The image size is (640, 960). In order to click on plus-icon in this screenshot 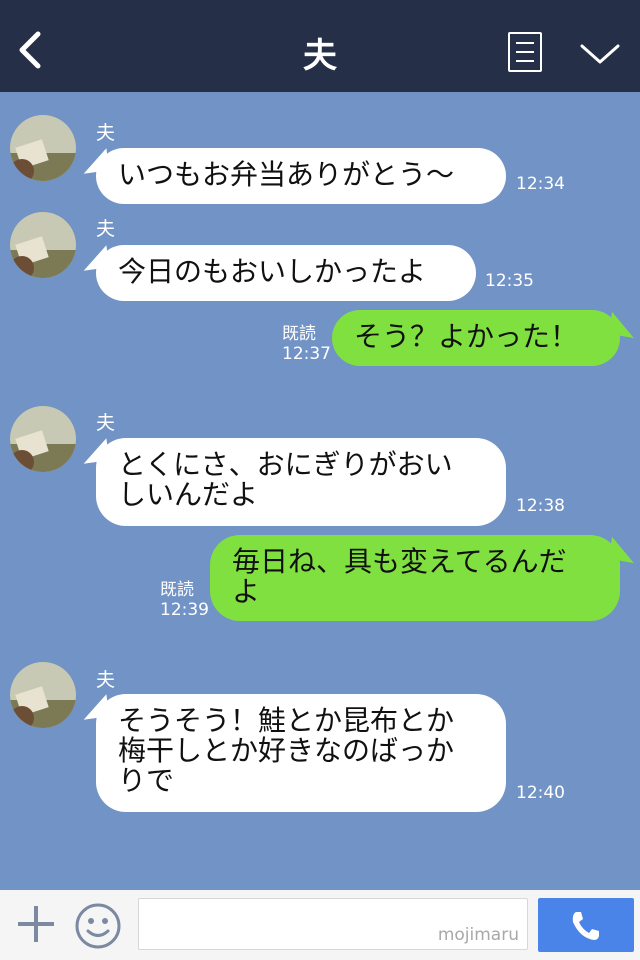, I will do `click(36, 924)`.